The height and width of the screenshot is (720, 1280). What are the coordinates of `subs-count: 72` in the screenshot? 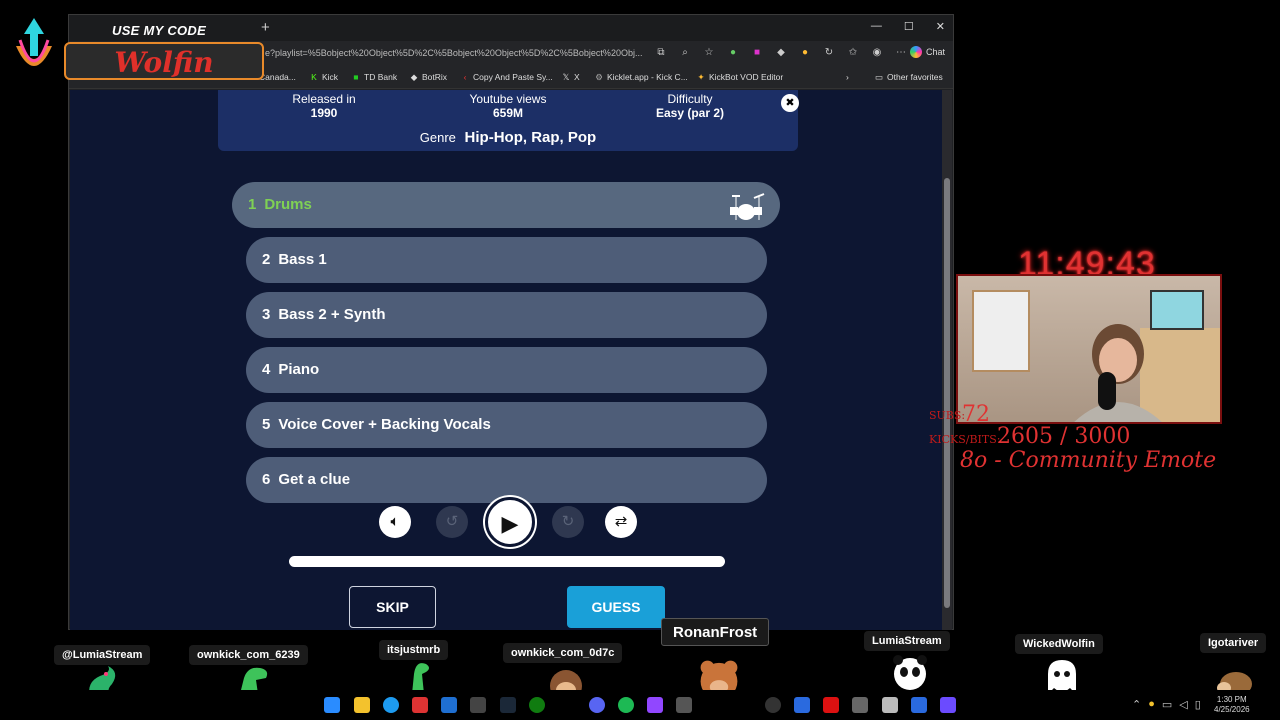 It's located at (976, 414).